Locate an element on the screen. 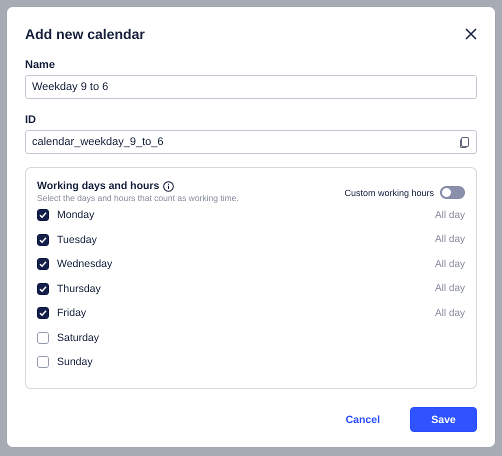 This screenshot has height=456, width=502. id-field: calendar_weekday_9_to_6 is located at coordinates (251, 142).